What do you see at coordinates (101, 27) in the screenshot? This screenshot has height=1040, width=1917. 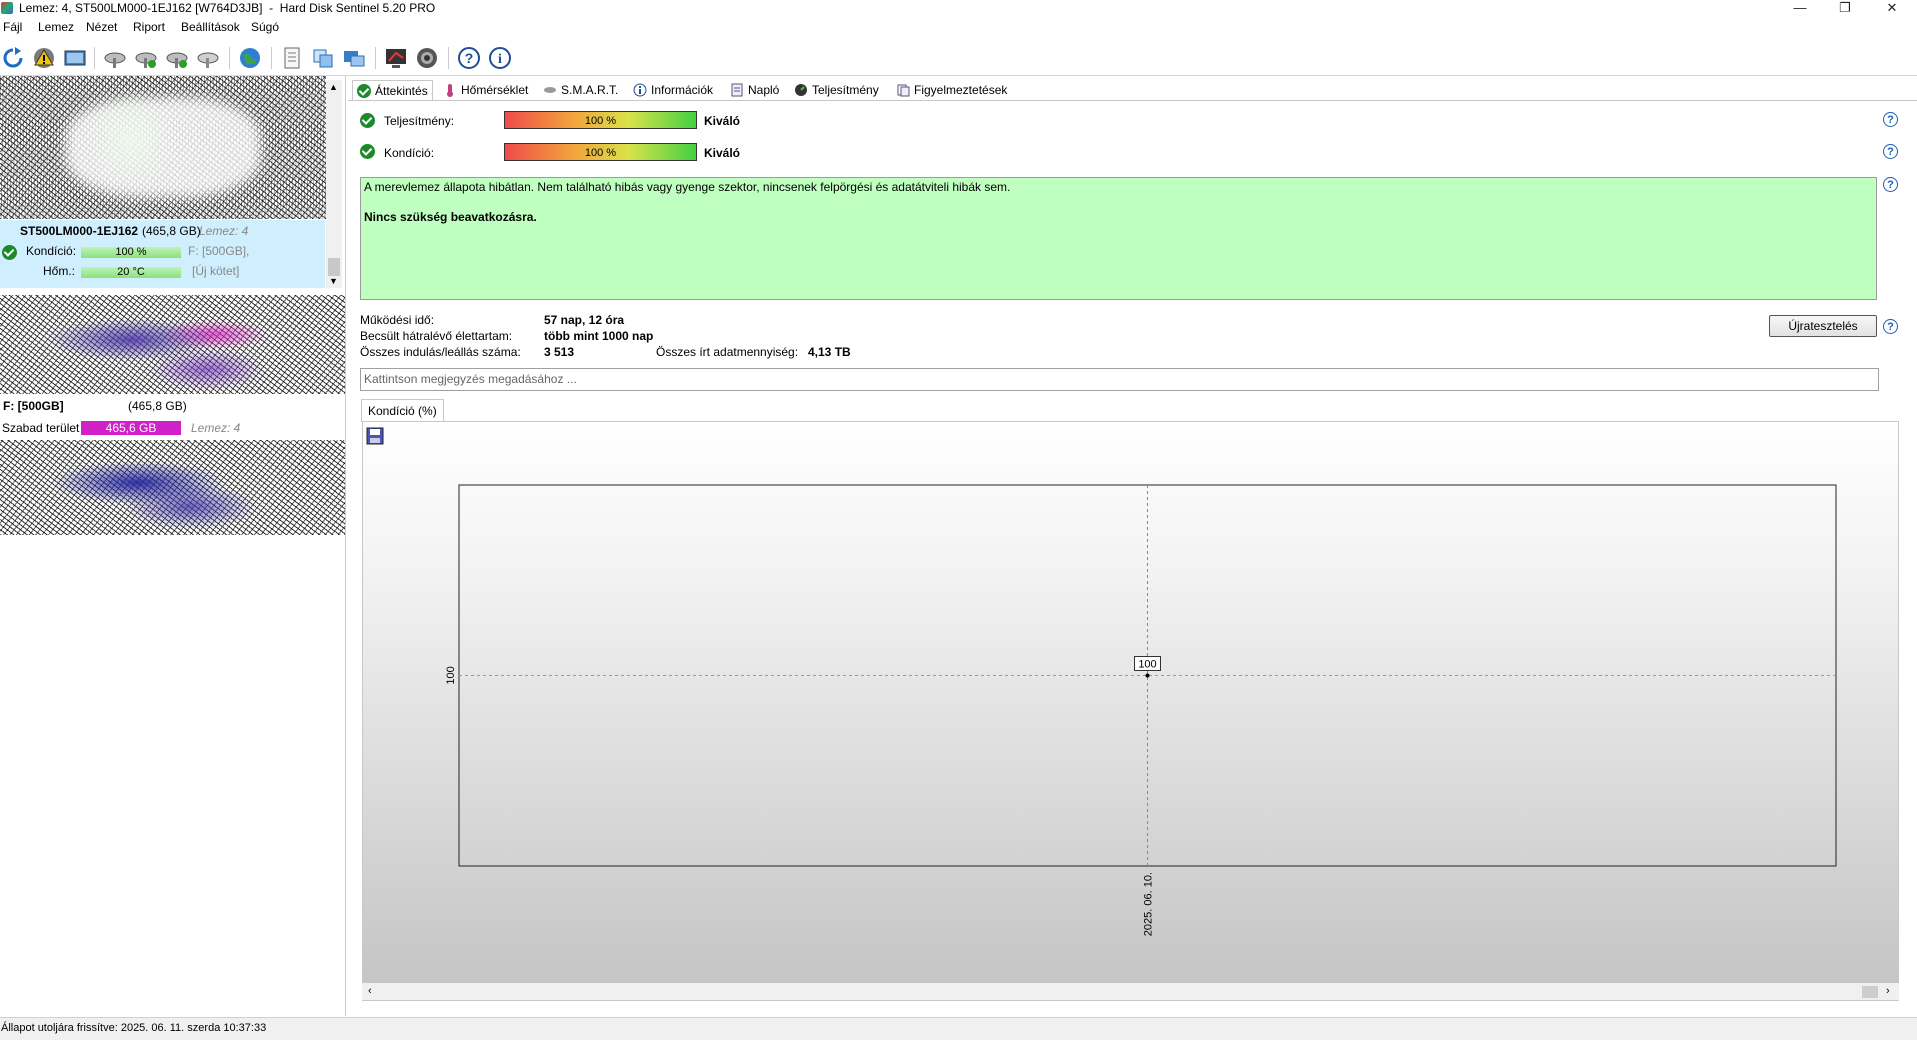 I see `menu-view: Nézet` at bounding box center [101, 27].